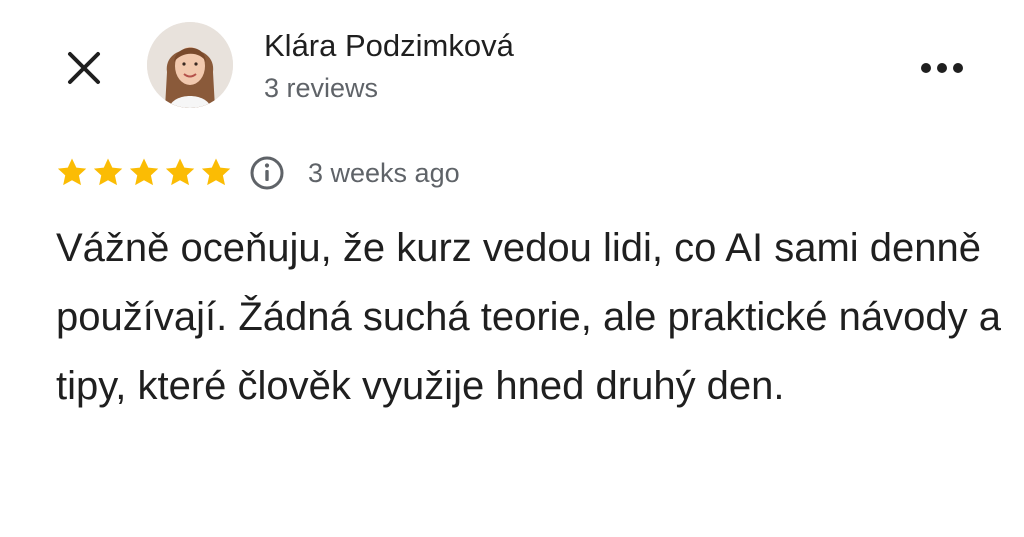 The height and width of the screenshot is (537, 1024). I want to click on info-icon, so click(267, 173).